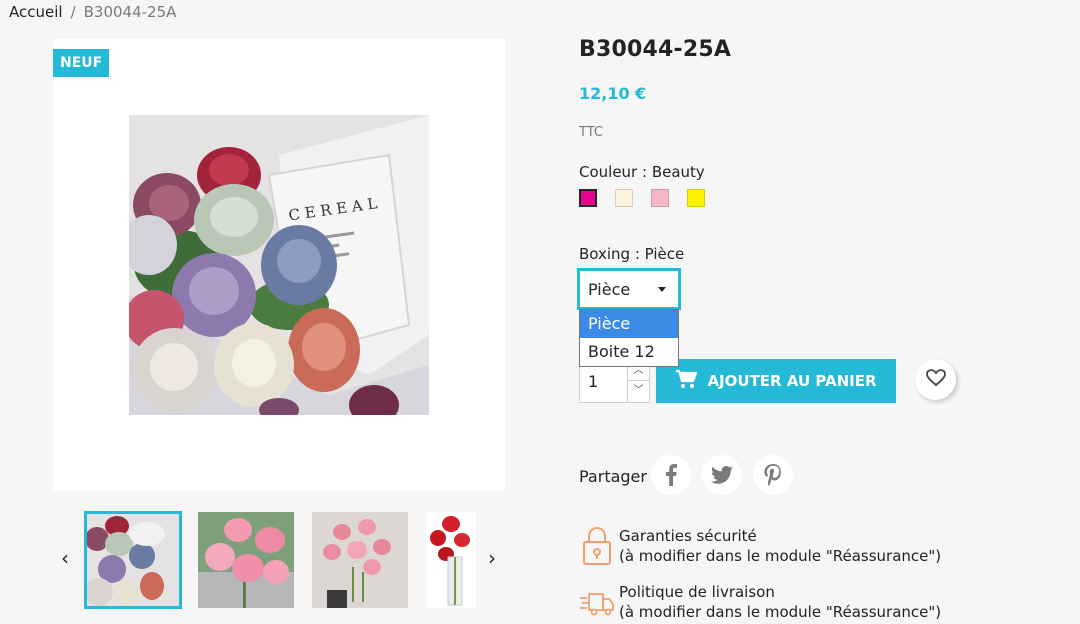 The height and width of the screenshot is (624, 1080). I want to click on thumbnail-carousel: ‹ ›, so click(279, 560).